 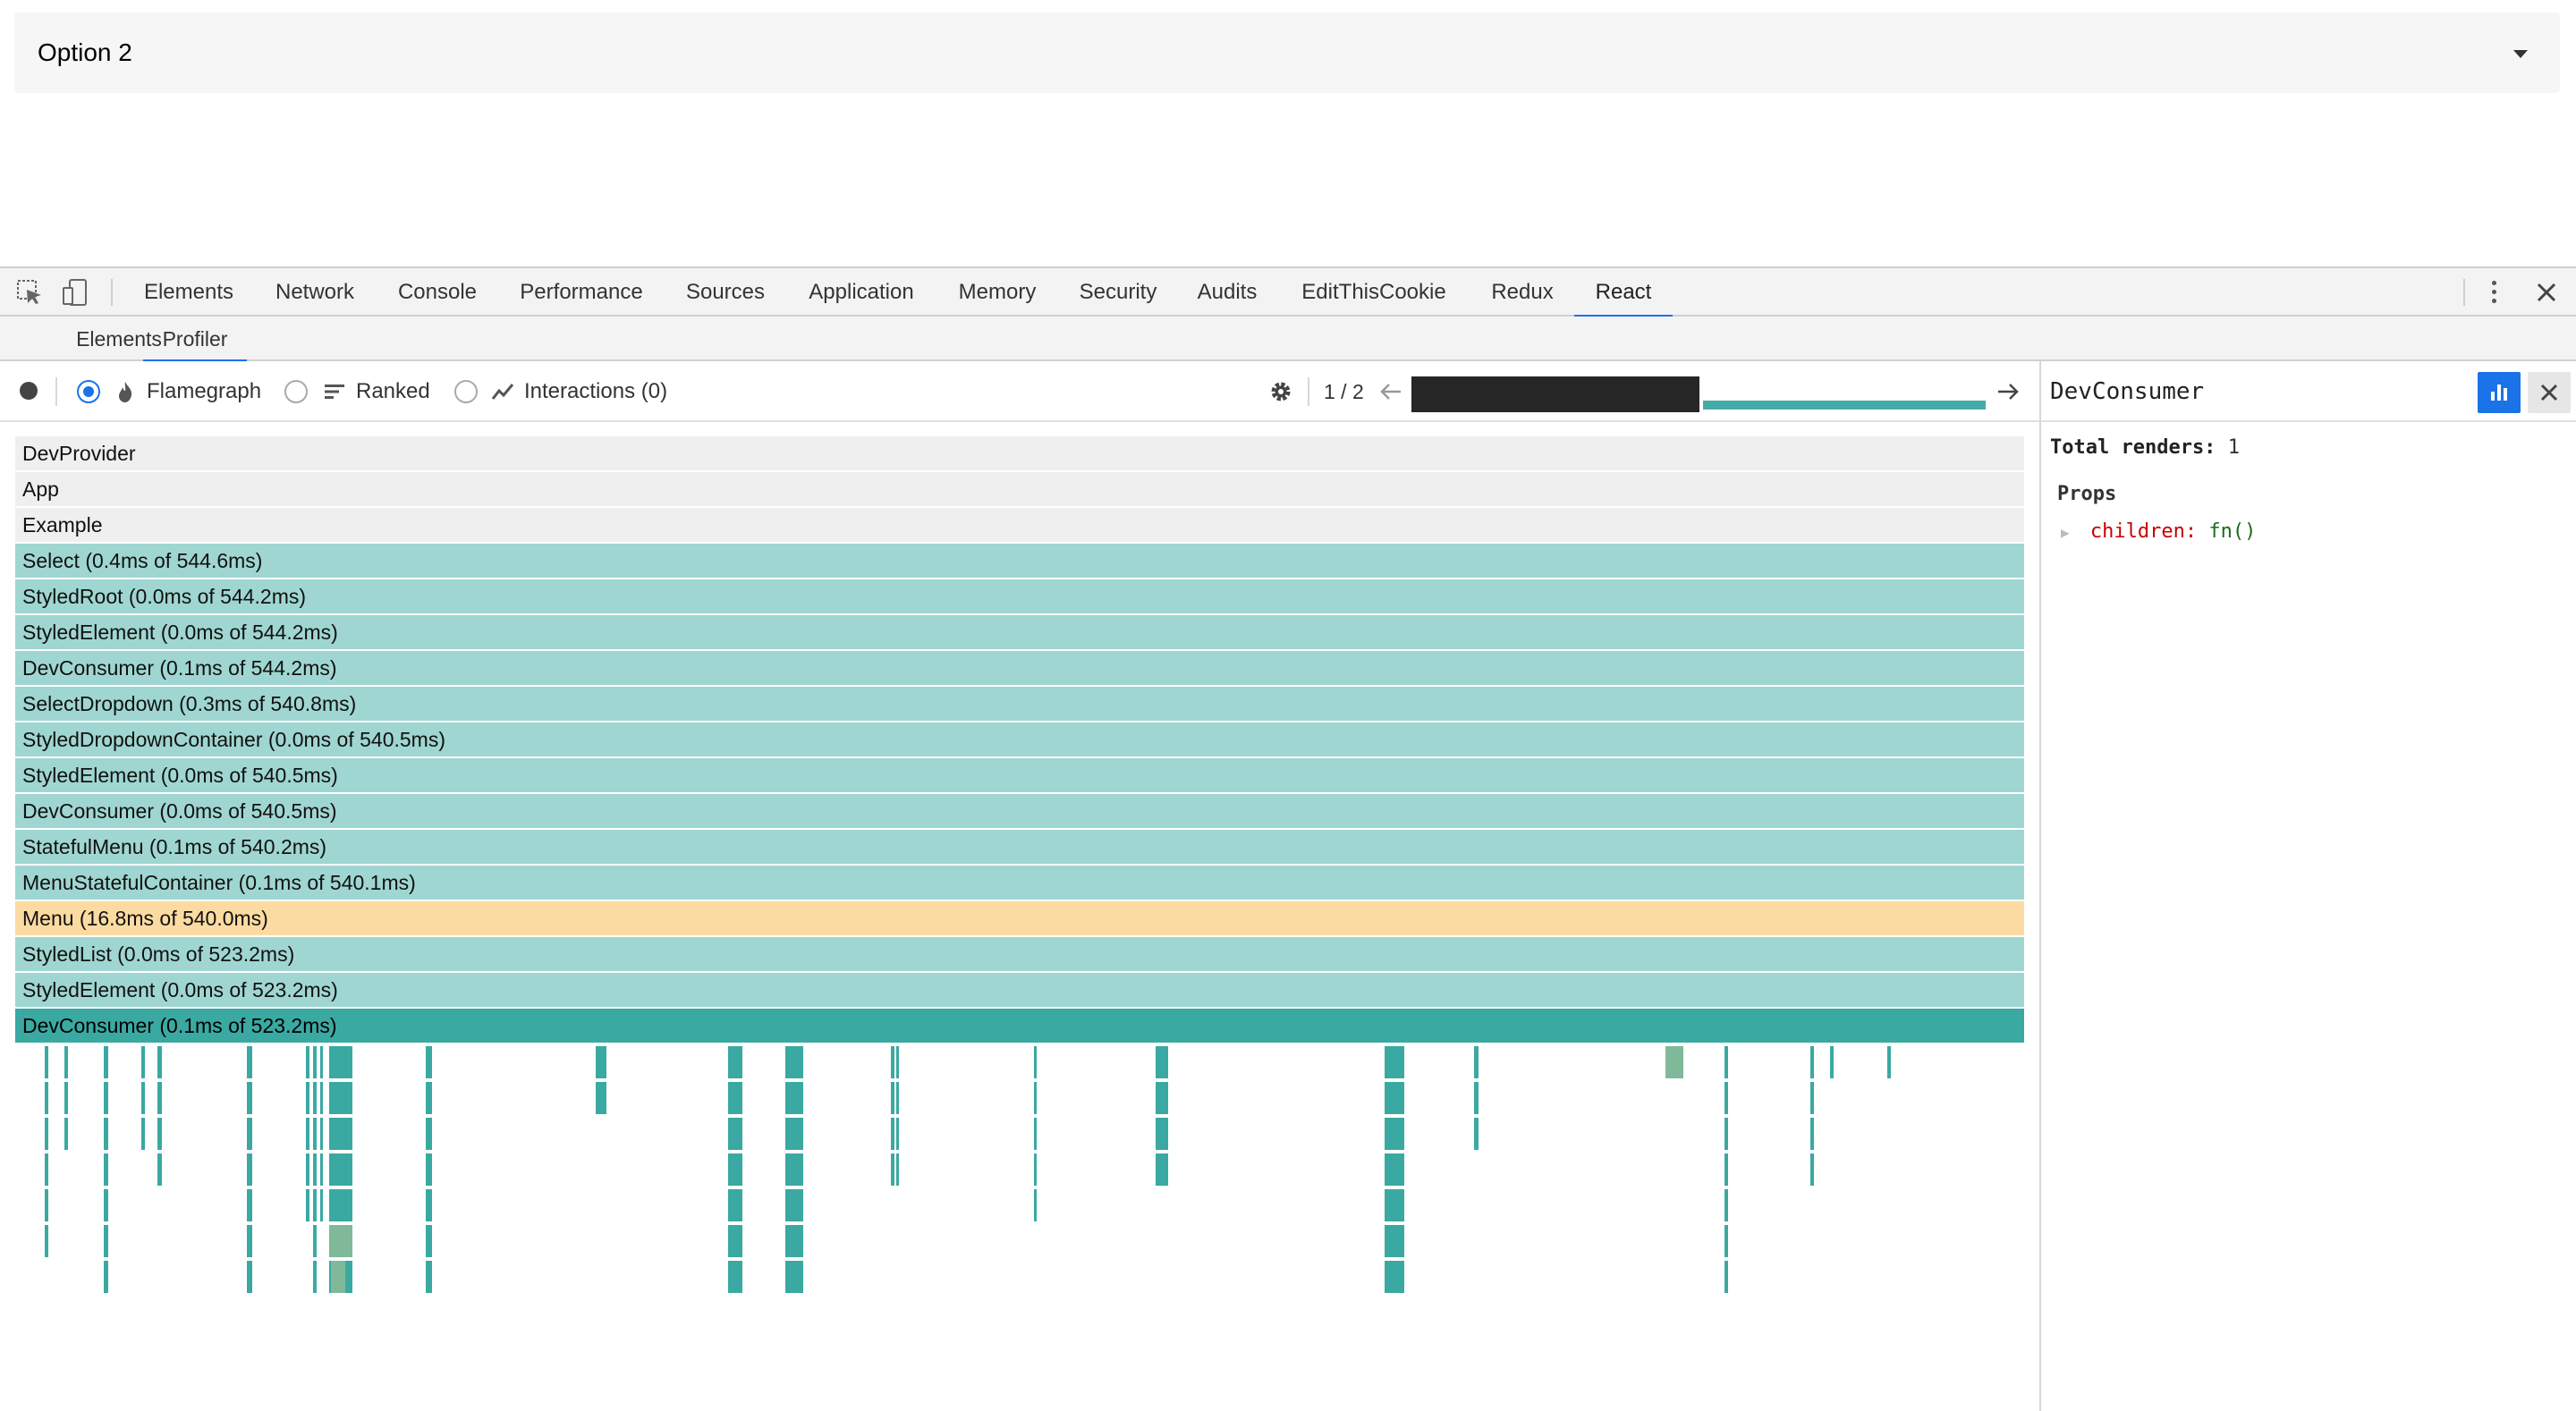 What do you see at coordinates (437, 292) in the screenshot?
I see `tab-console: Console` at bounding box center [437, 292].